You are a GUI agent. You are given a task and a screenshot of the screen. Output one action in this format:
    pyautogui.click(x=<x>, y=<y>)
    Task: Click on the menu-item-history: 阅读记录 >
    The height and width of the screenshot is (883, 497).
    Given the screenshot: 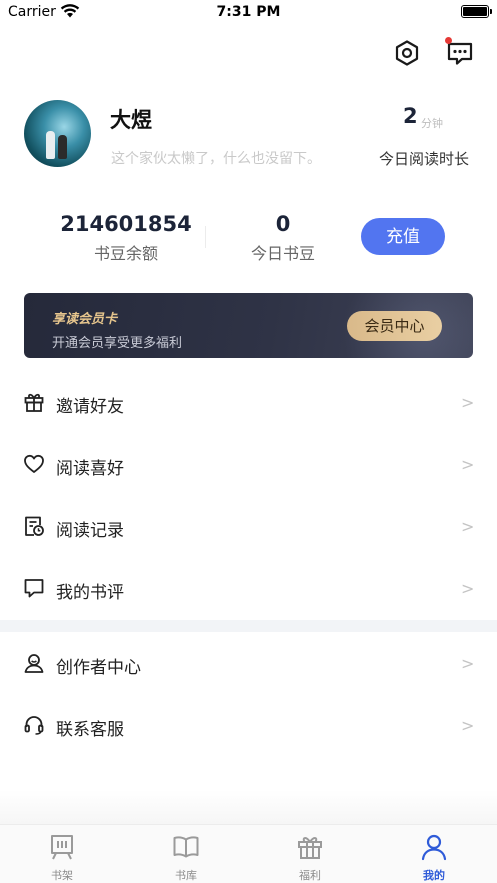 What is the action you would take?
    pyautogui.click(x=248, y=527)
    